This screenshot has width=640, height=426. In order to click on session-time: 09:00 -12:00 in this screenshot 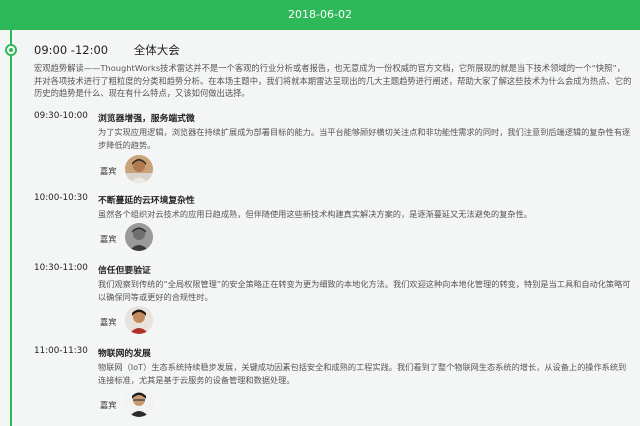, I will do `click(71, 50)`.